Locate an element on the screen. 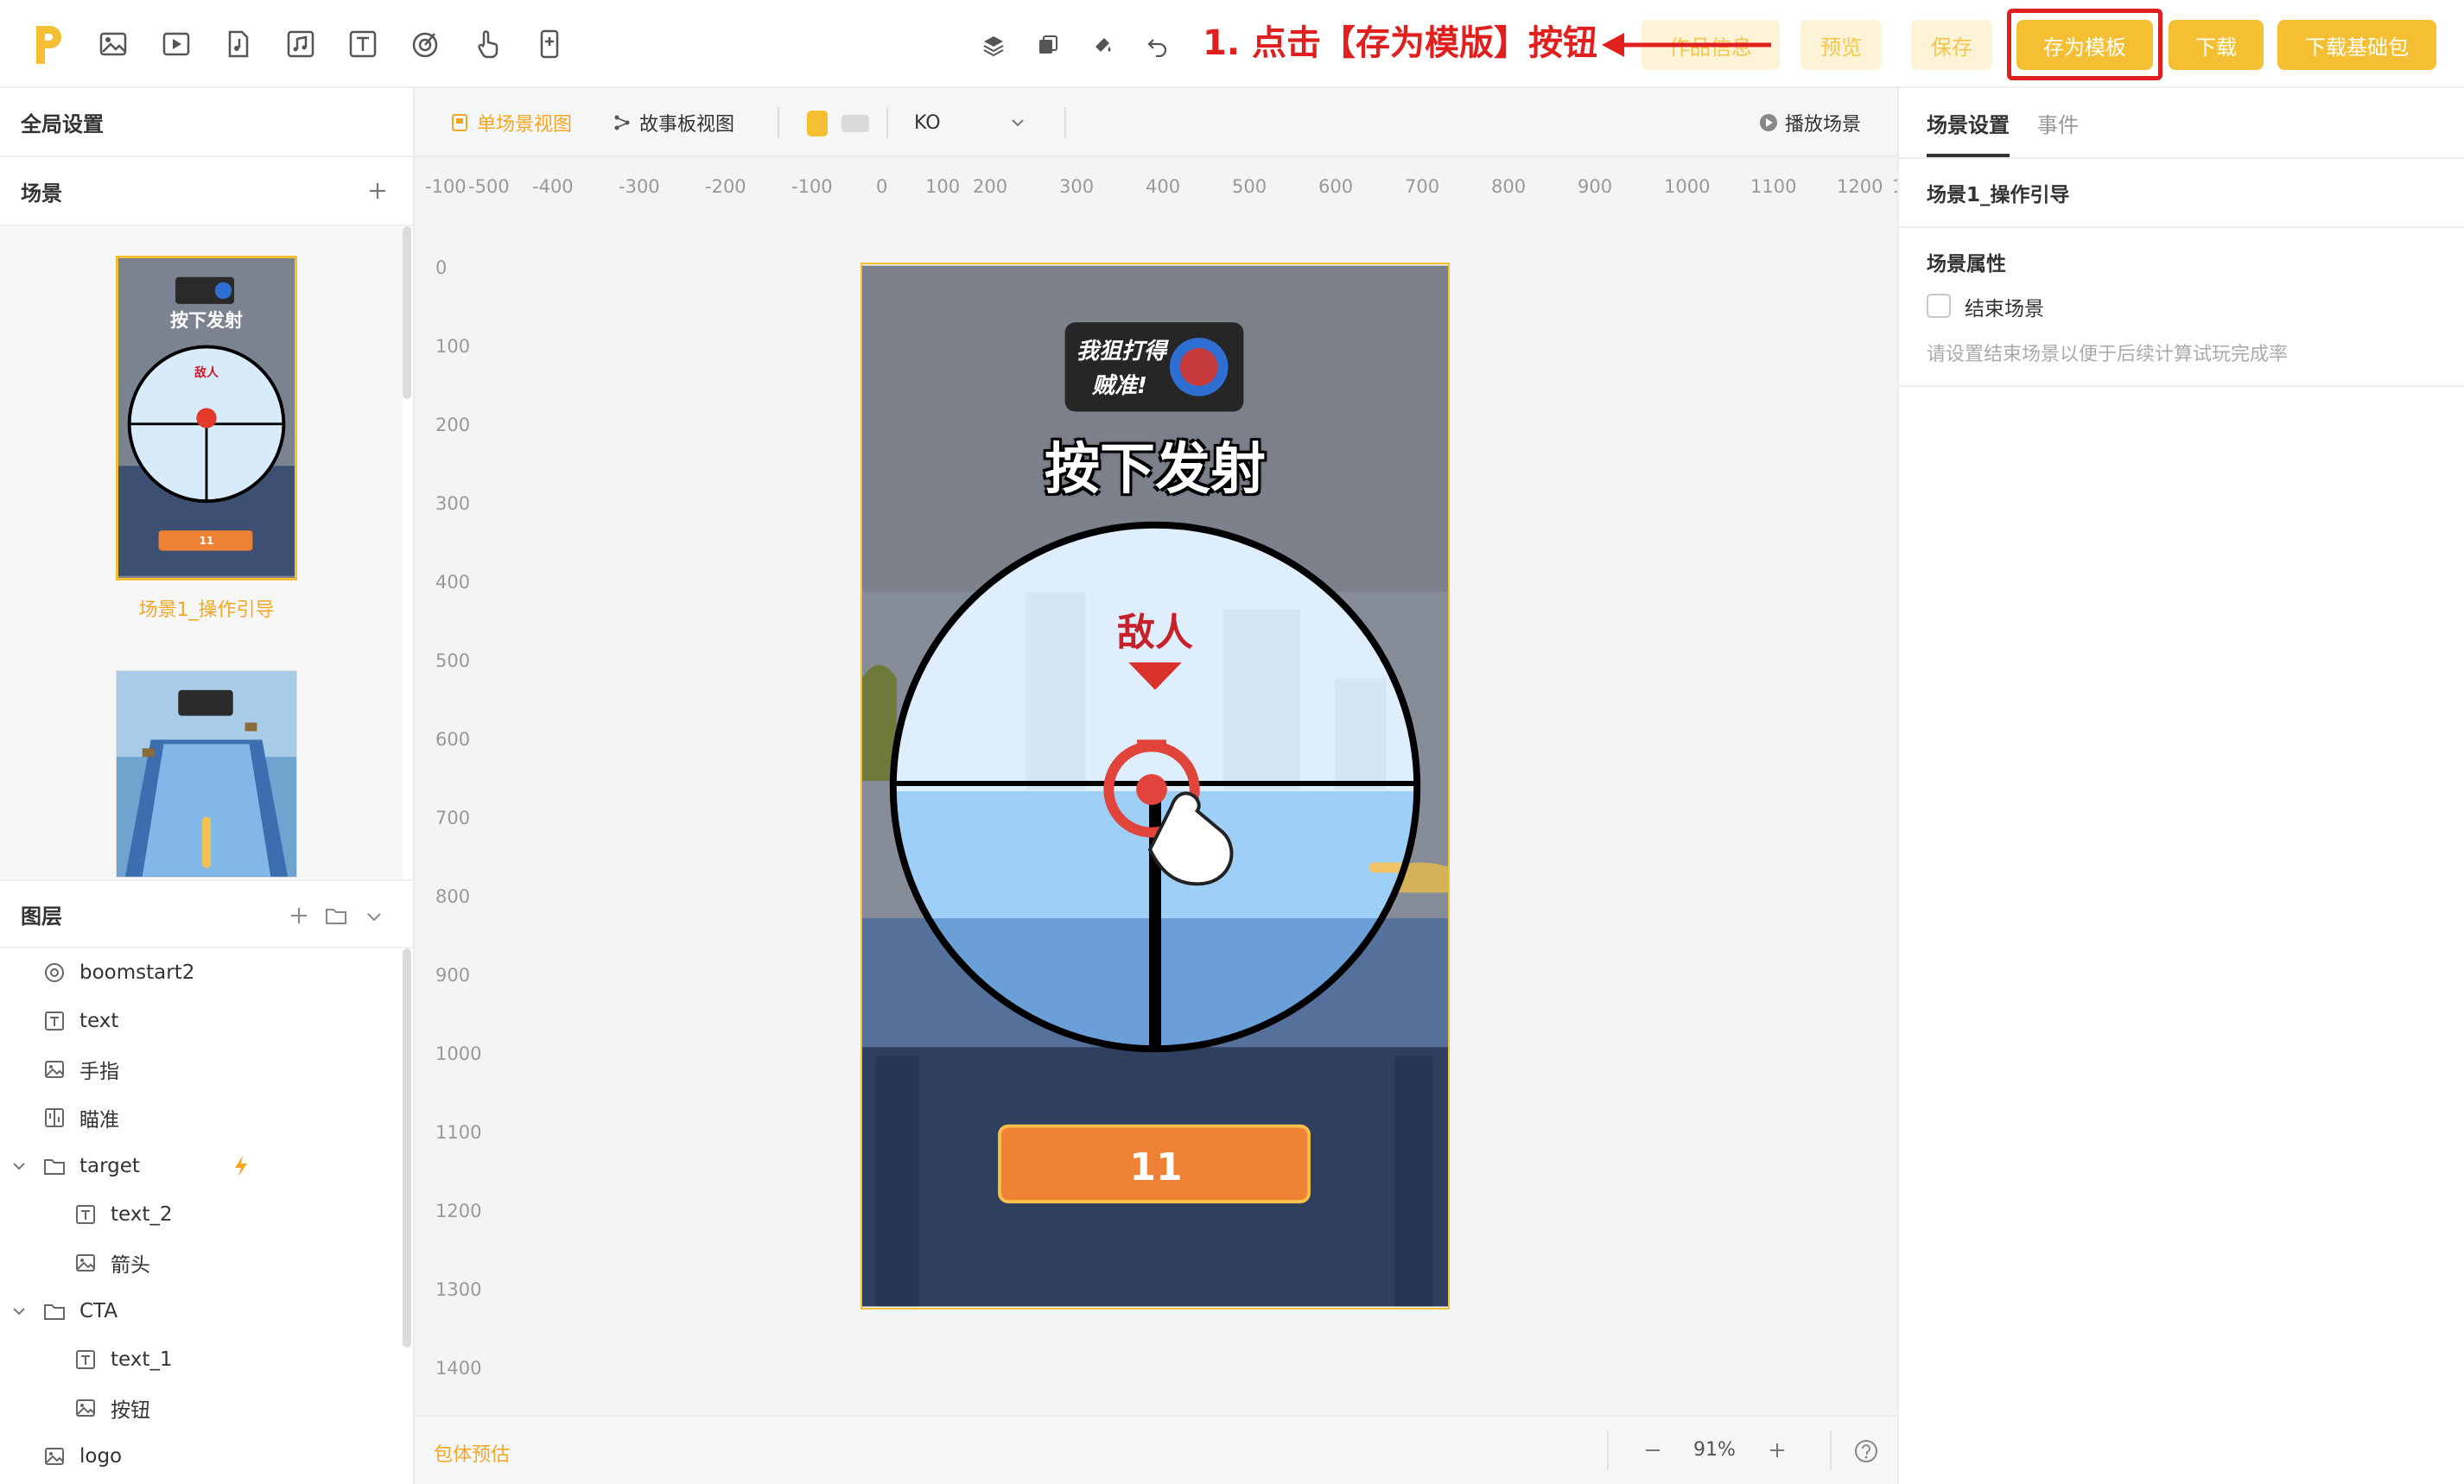 The height and width of the screenshot is (1484, 2464). layer-row: boomstart2 is located at coordinates (203, 972).